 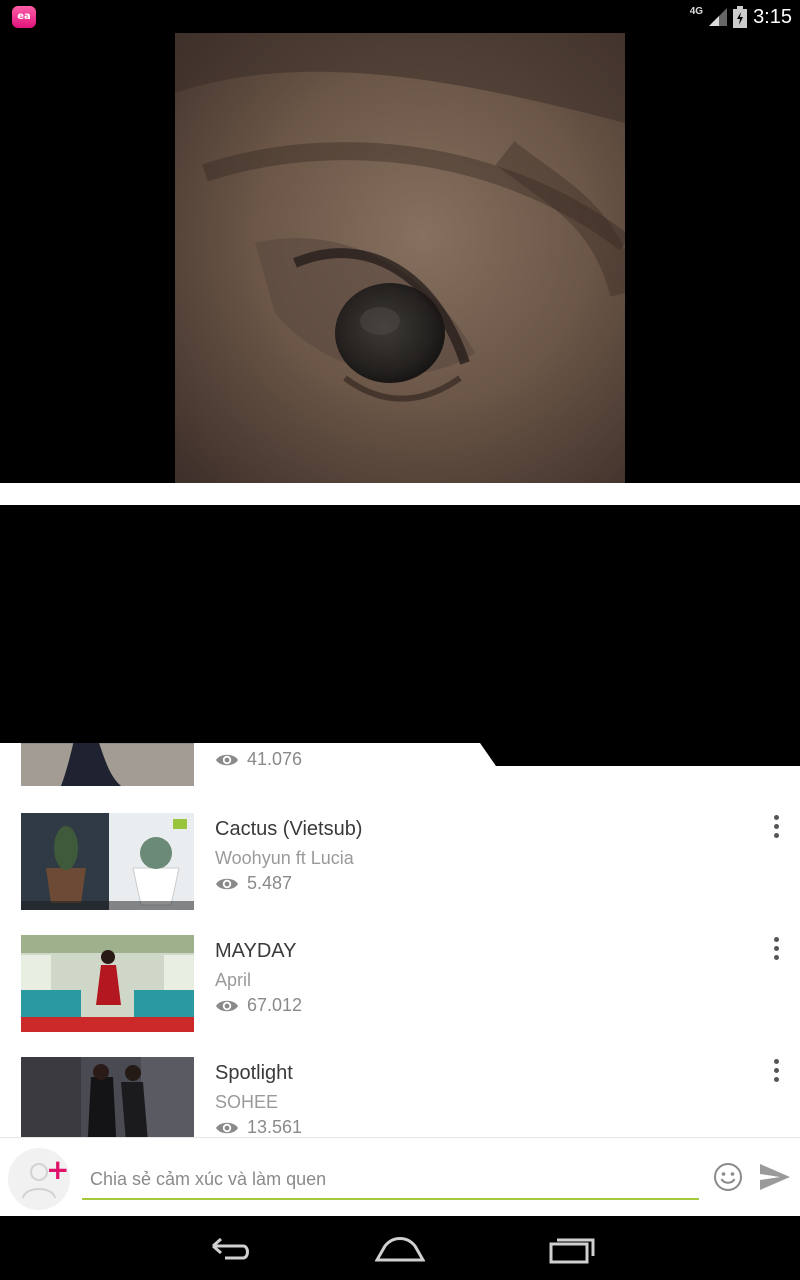 What do you see at coordinates (640, 754) in the screenshot?
I see `list-top-edge` at bounding box center [640, 754].